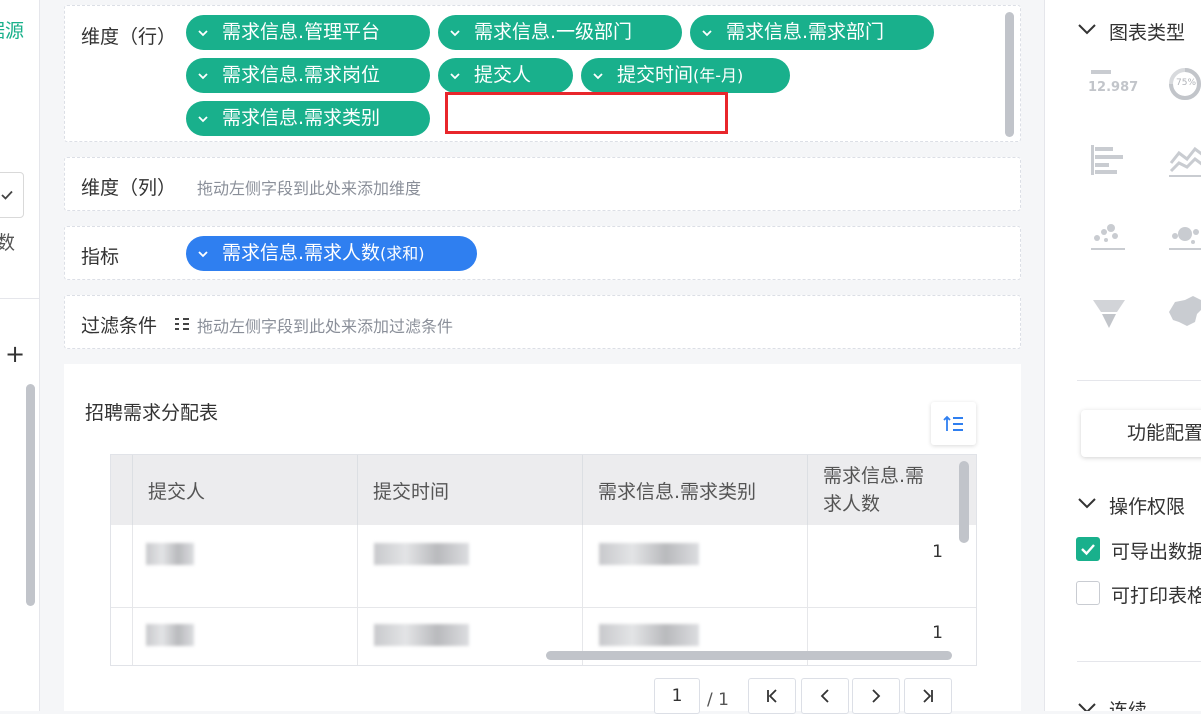 Image resolution: width=1201 pixels, height=714 pixels. What do you see at coordinates (718, 700) in the screenshot?
I see `page-total: / 1` at bounding box center [718, 700].